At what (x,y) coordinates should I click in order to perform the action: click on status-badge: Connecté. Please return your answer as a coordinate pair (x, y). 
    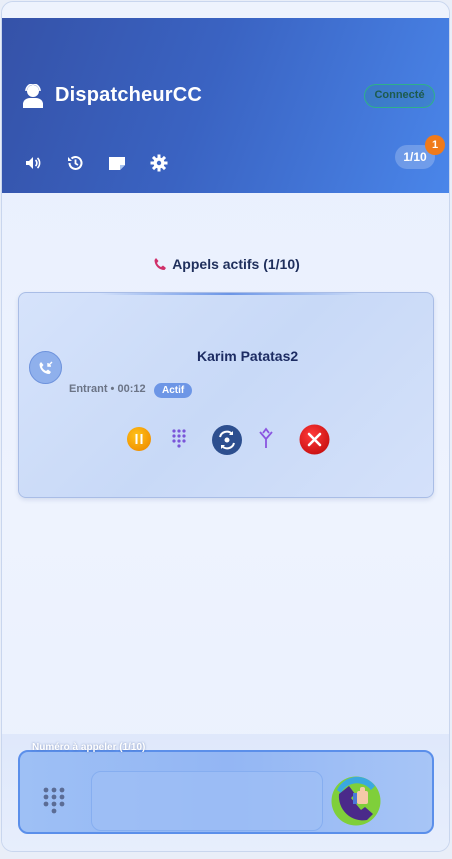
    Looking at the image, I should click on (399, 96).